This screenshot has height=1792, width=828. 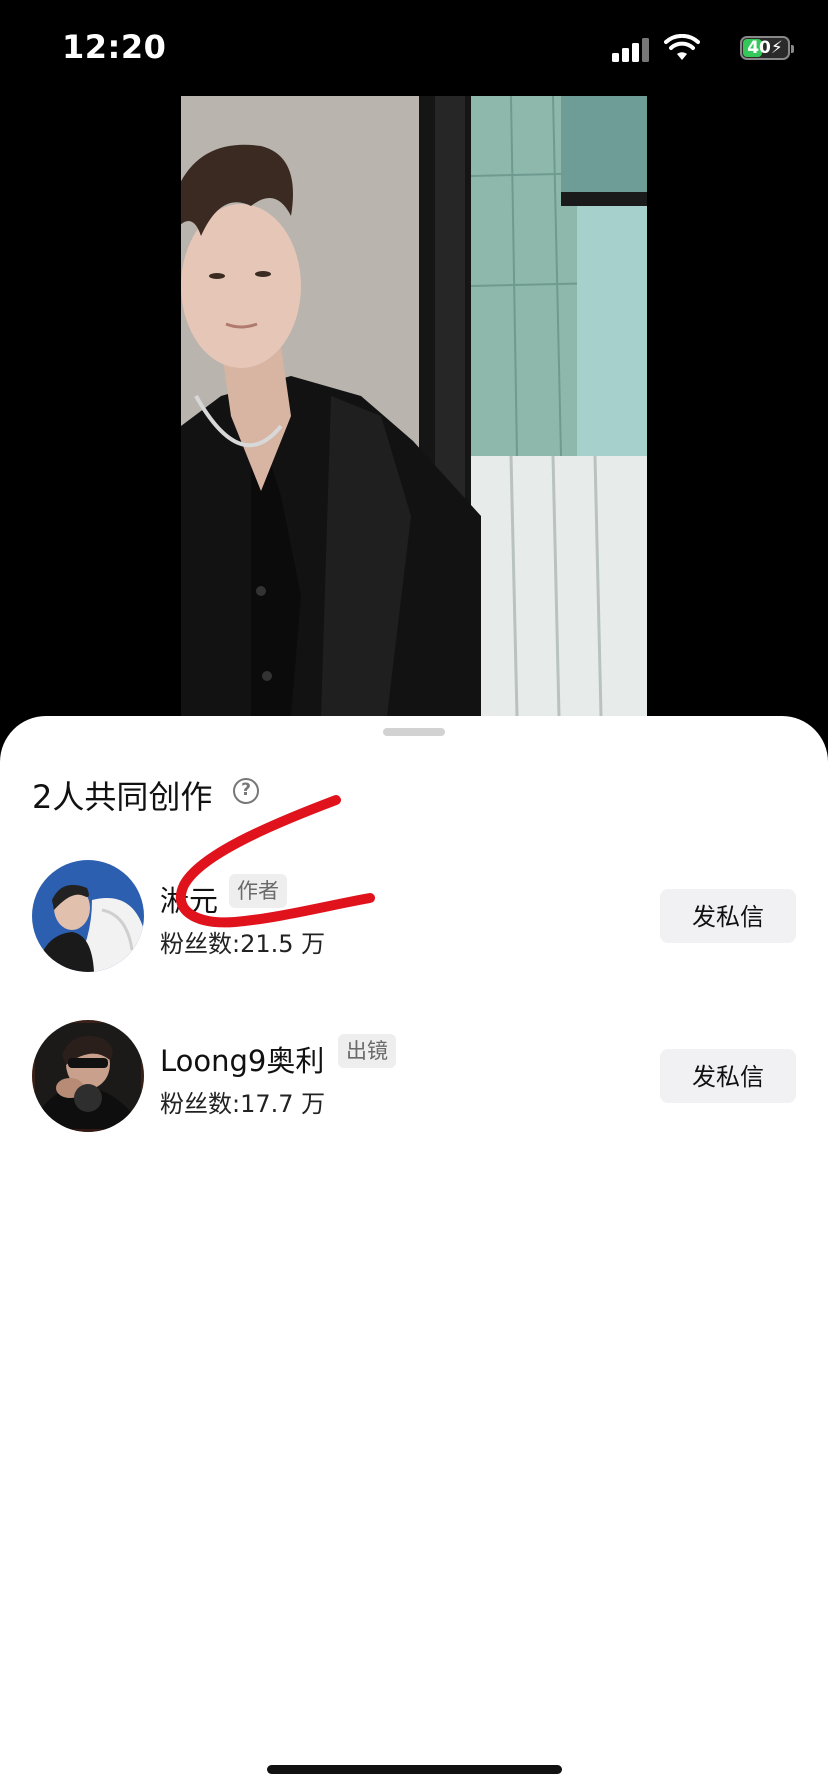 What do you see at coordinates (114, 47) in the screenshot?
I see `status-time: 12:20` at bounding box center [114, 47].